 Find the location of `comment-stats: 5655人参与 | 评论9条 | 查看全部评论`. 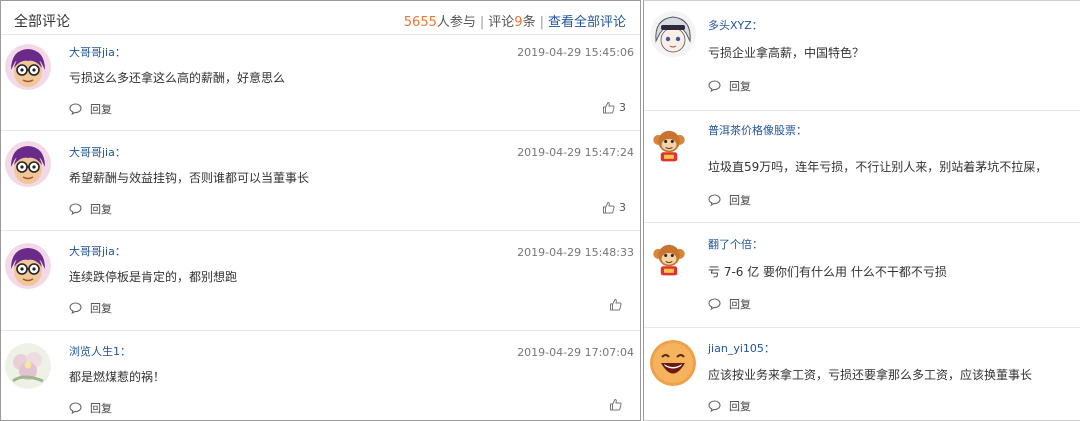

comment-stats: 5655人参与 | 评论9条 | 查看全部评论 is located at coordinates (515, 20).